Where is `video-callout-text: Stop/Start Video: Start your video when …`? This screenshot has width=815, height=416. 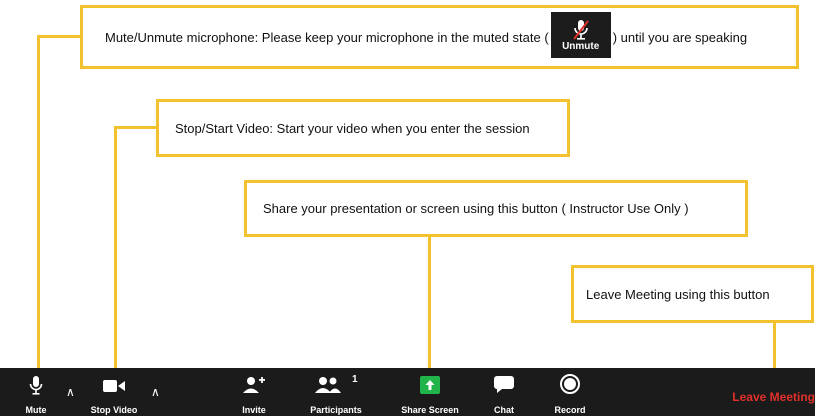 video-callout-text: Stop/Start Video: Start your video when … is located at coordinates (352, 128).